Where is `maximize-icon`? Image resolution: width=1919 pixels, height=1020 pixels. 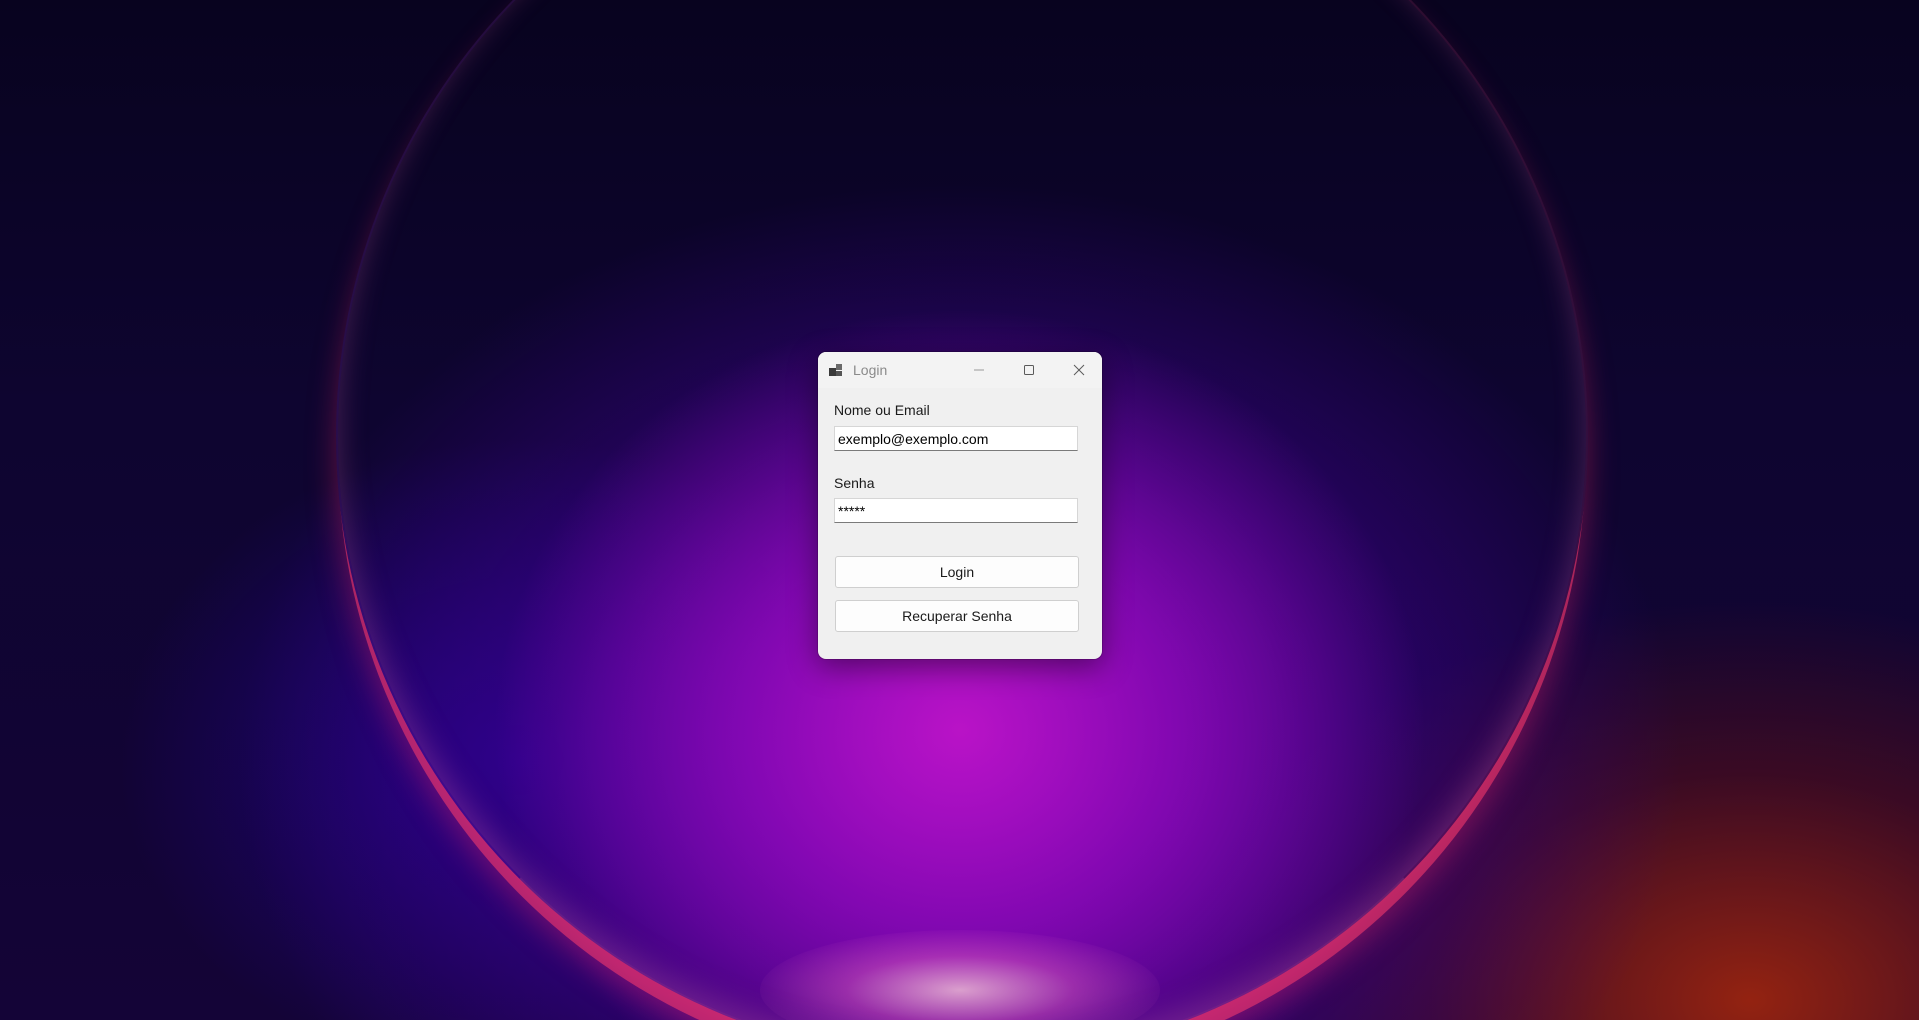 maximize-icon is located at coordinates (1029, 370).